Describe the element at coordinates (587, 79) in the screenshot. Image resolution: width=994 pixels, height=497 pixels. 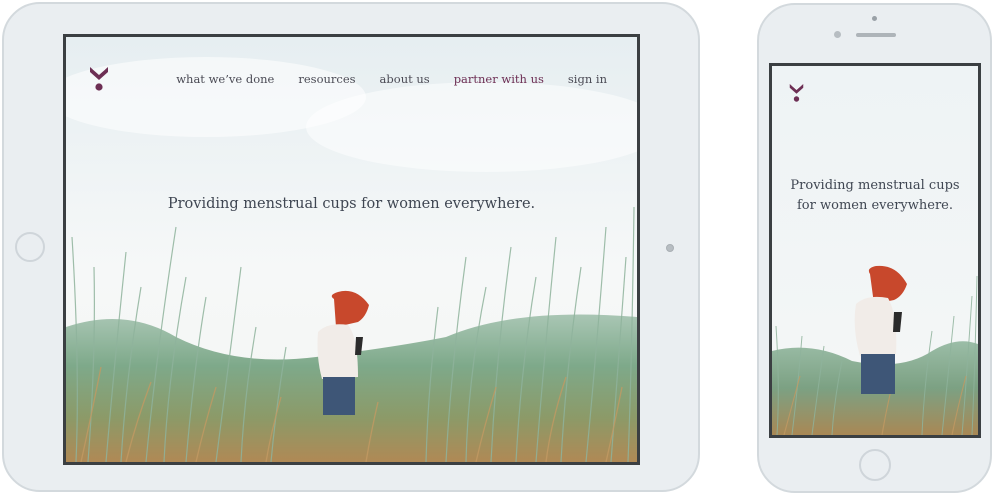
I see `nav-link-sign-in: sign in` at that location.